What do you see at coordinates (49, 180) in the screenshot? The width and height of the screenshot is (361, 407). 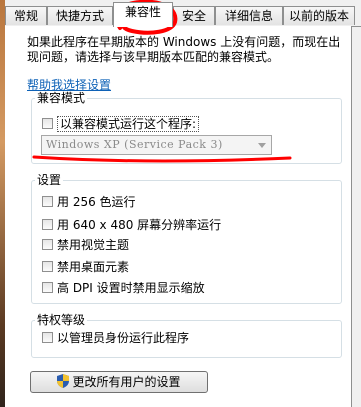 I see `settings-title: 设置` at bounding box center [49, 180].